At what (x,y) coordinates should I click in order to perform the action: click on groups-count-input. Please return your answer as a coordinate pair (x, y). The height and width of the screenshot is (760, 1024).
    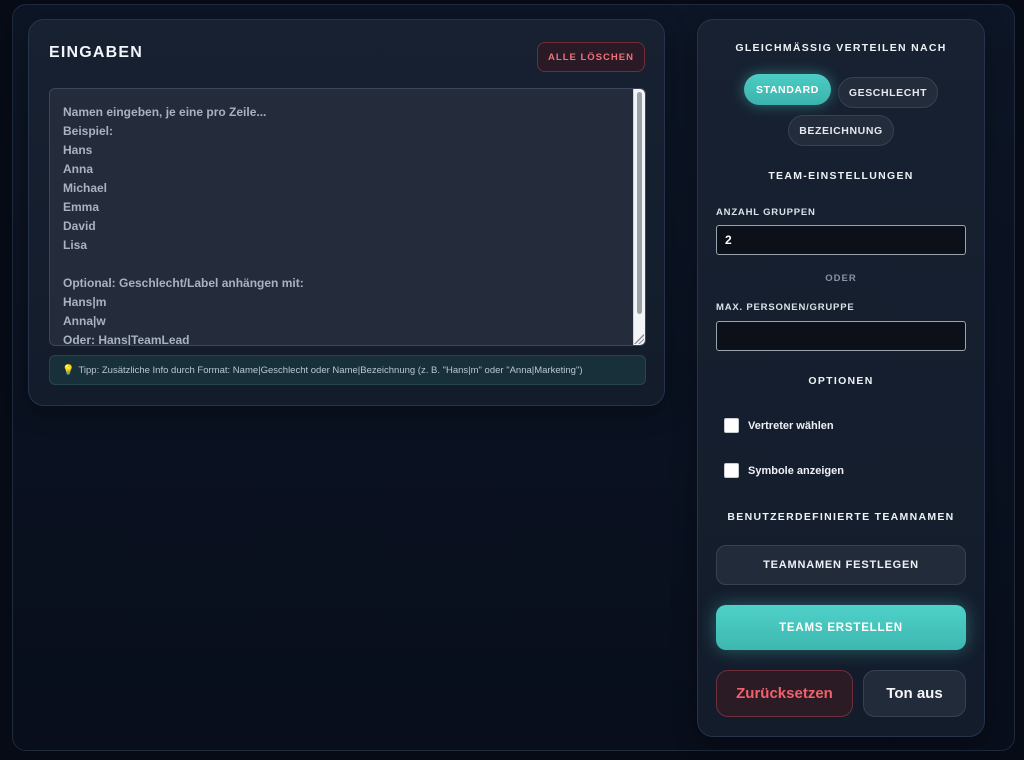
    Looking at the image, I should click on (841, 240).